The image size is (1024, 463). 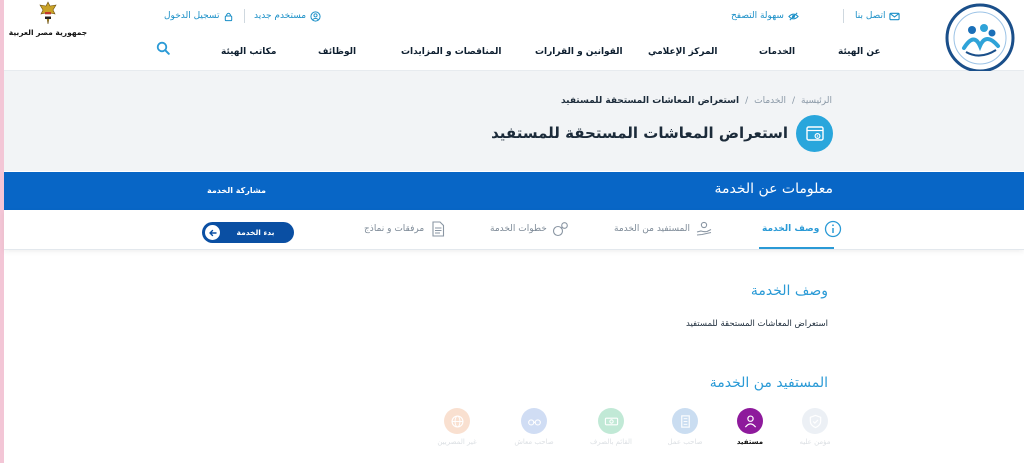 What do you see at coordinates (650, 101) in the screenshot?
I see `breadcrumb-current: استعراض المعاشات المستحقة للمستفيد` at bounding box center [650, 101].